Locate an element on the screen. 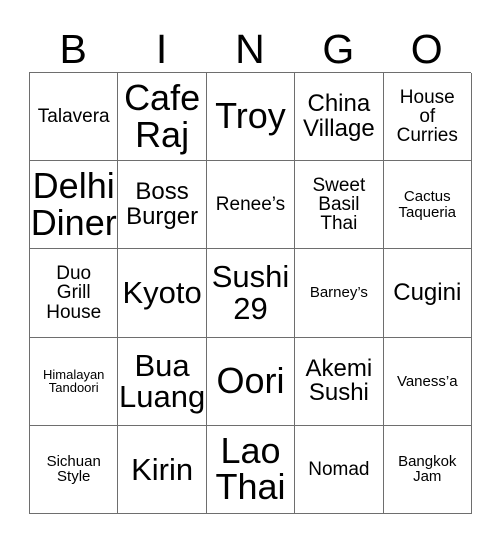 The width and height of the screenshot is (500, 544). bingo-cell: Troy is located at coordinates (251, 117).